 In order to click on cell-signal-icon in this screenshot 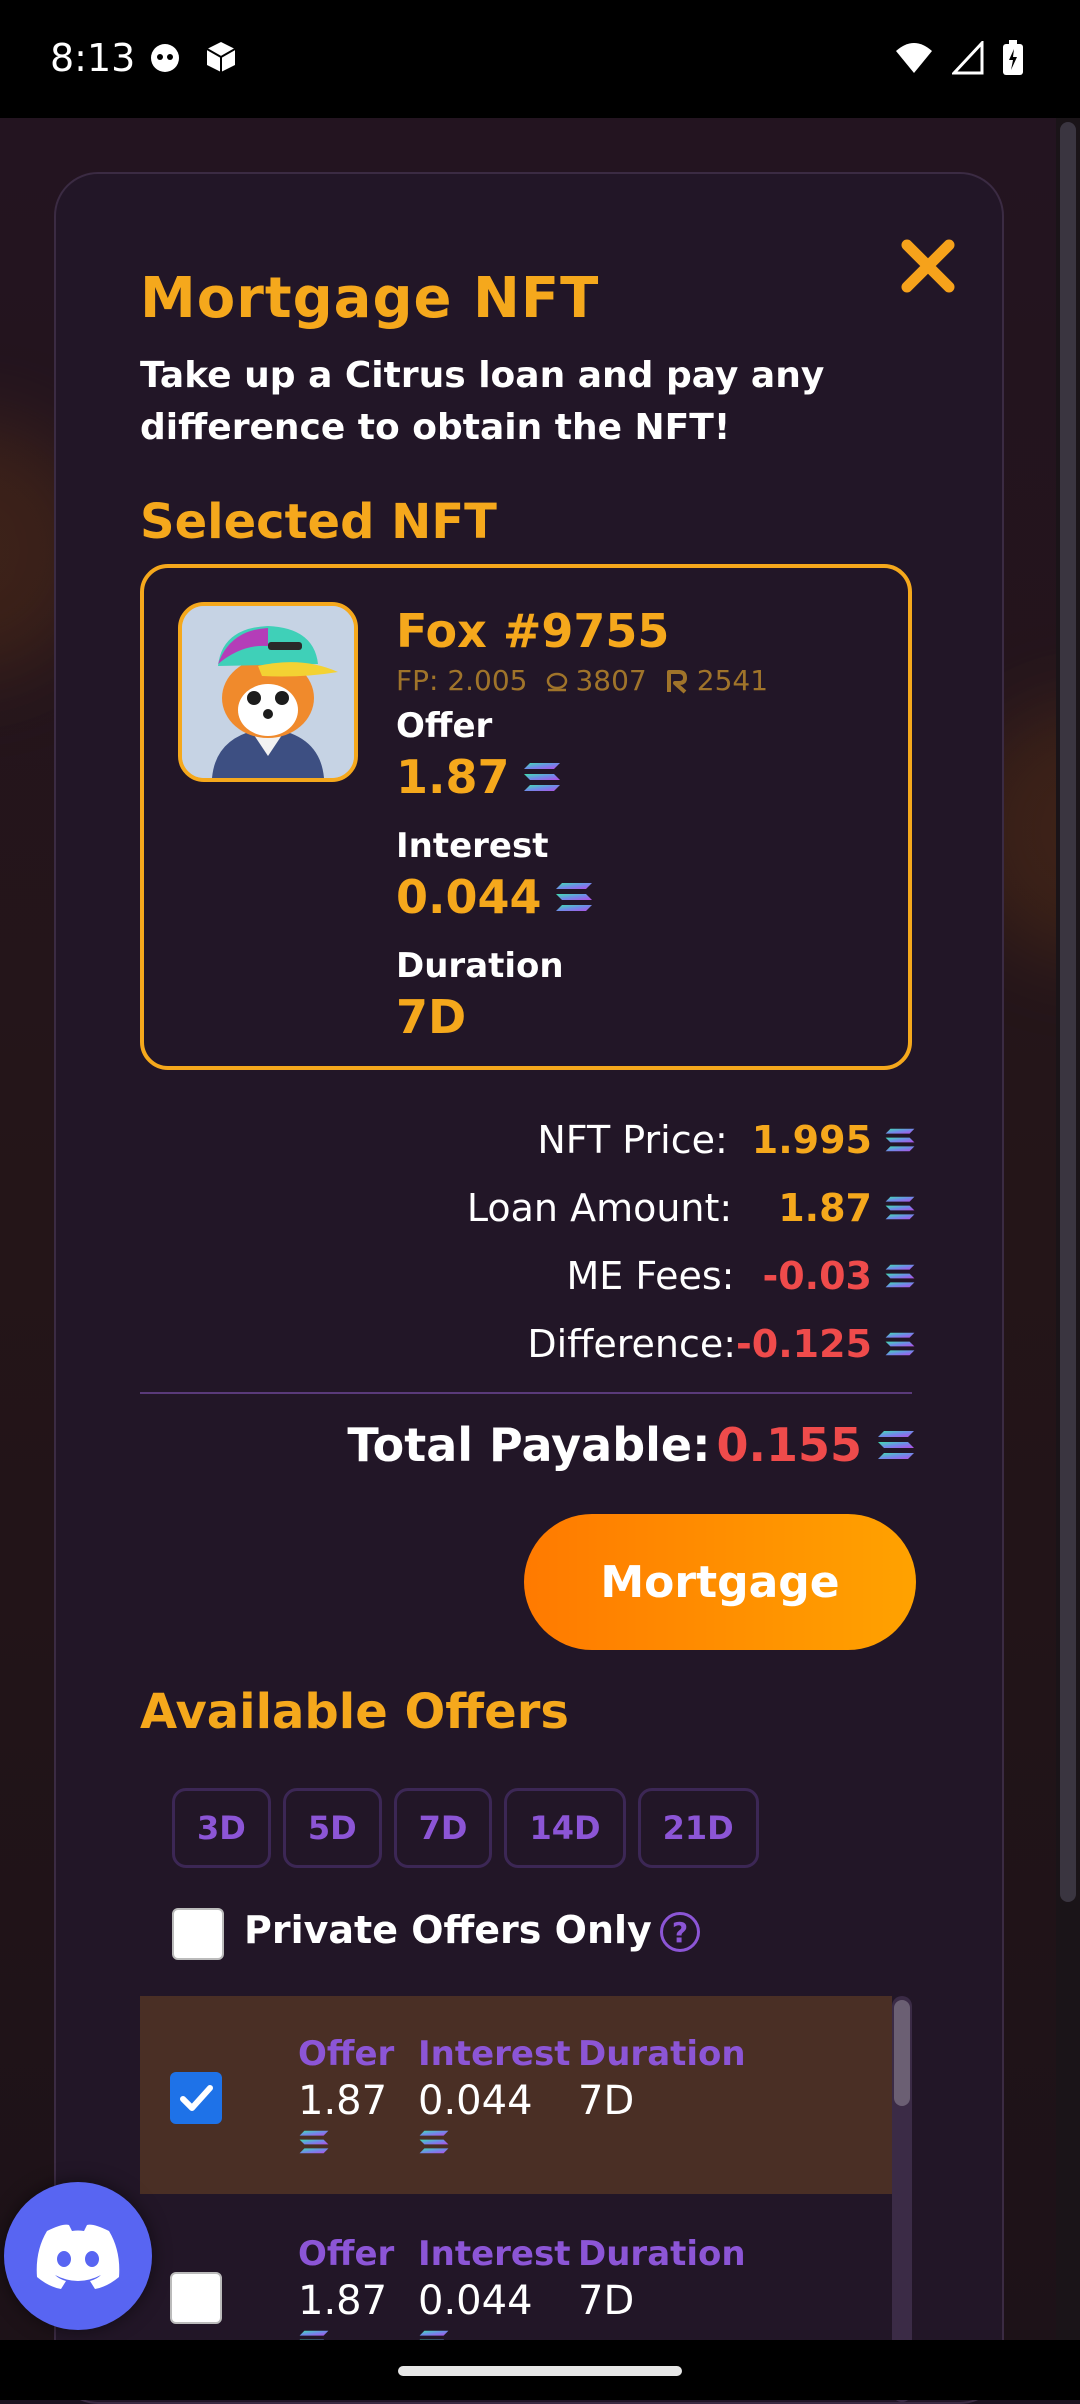, I will do `click(968, 58)`.